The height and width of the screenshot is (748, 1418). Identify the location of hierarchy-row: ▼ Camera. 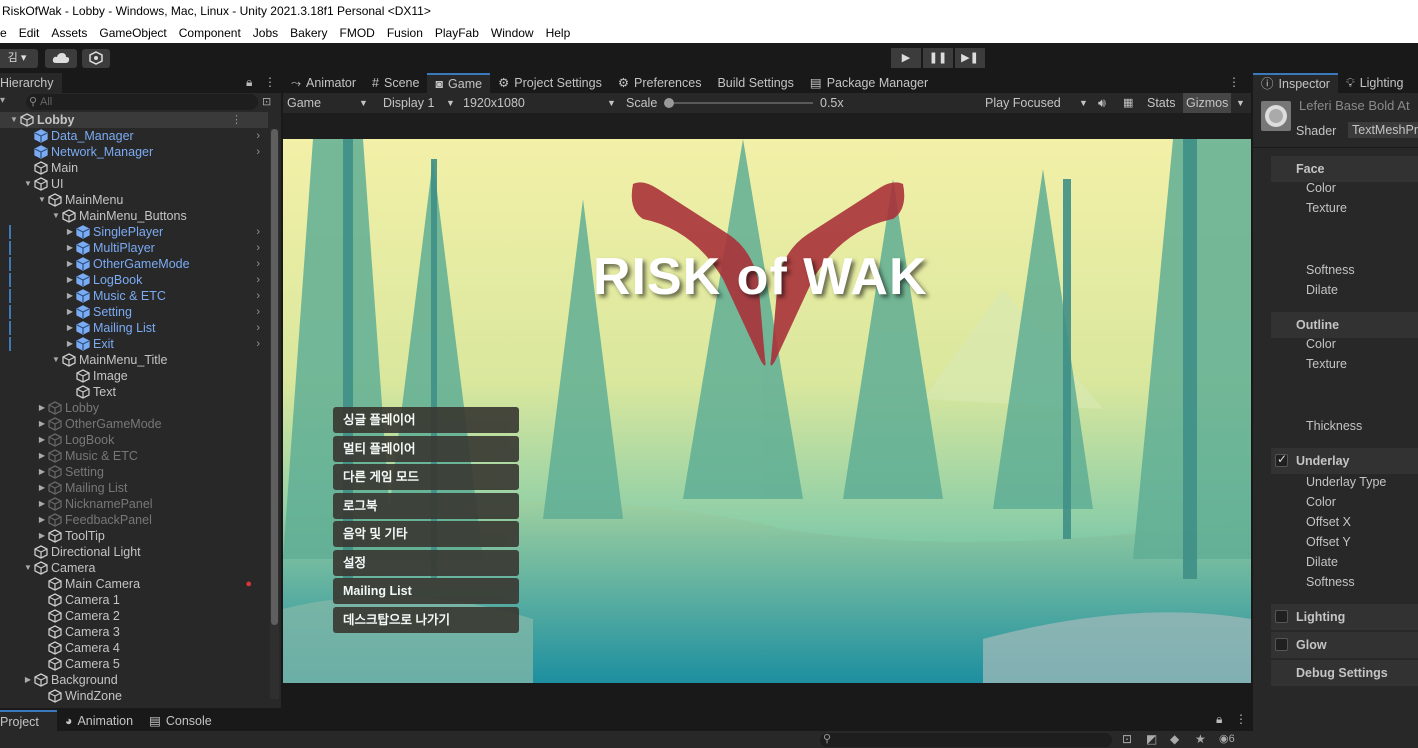
(146, 568).